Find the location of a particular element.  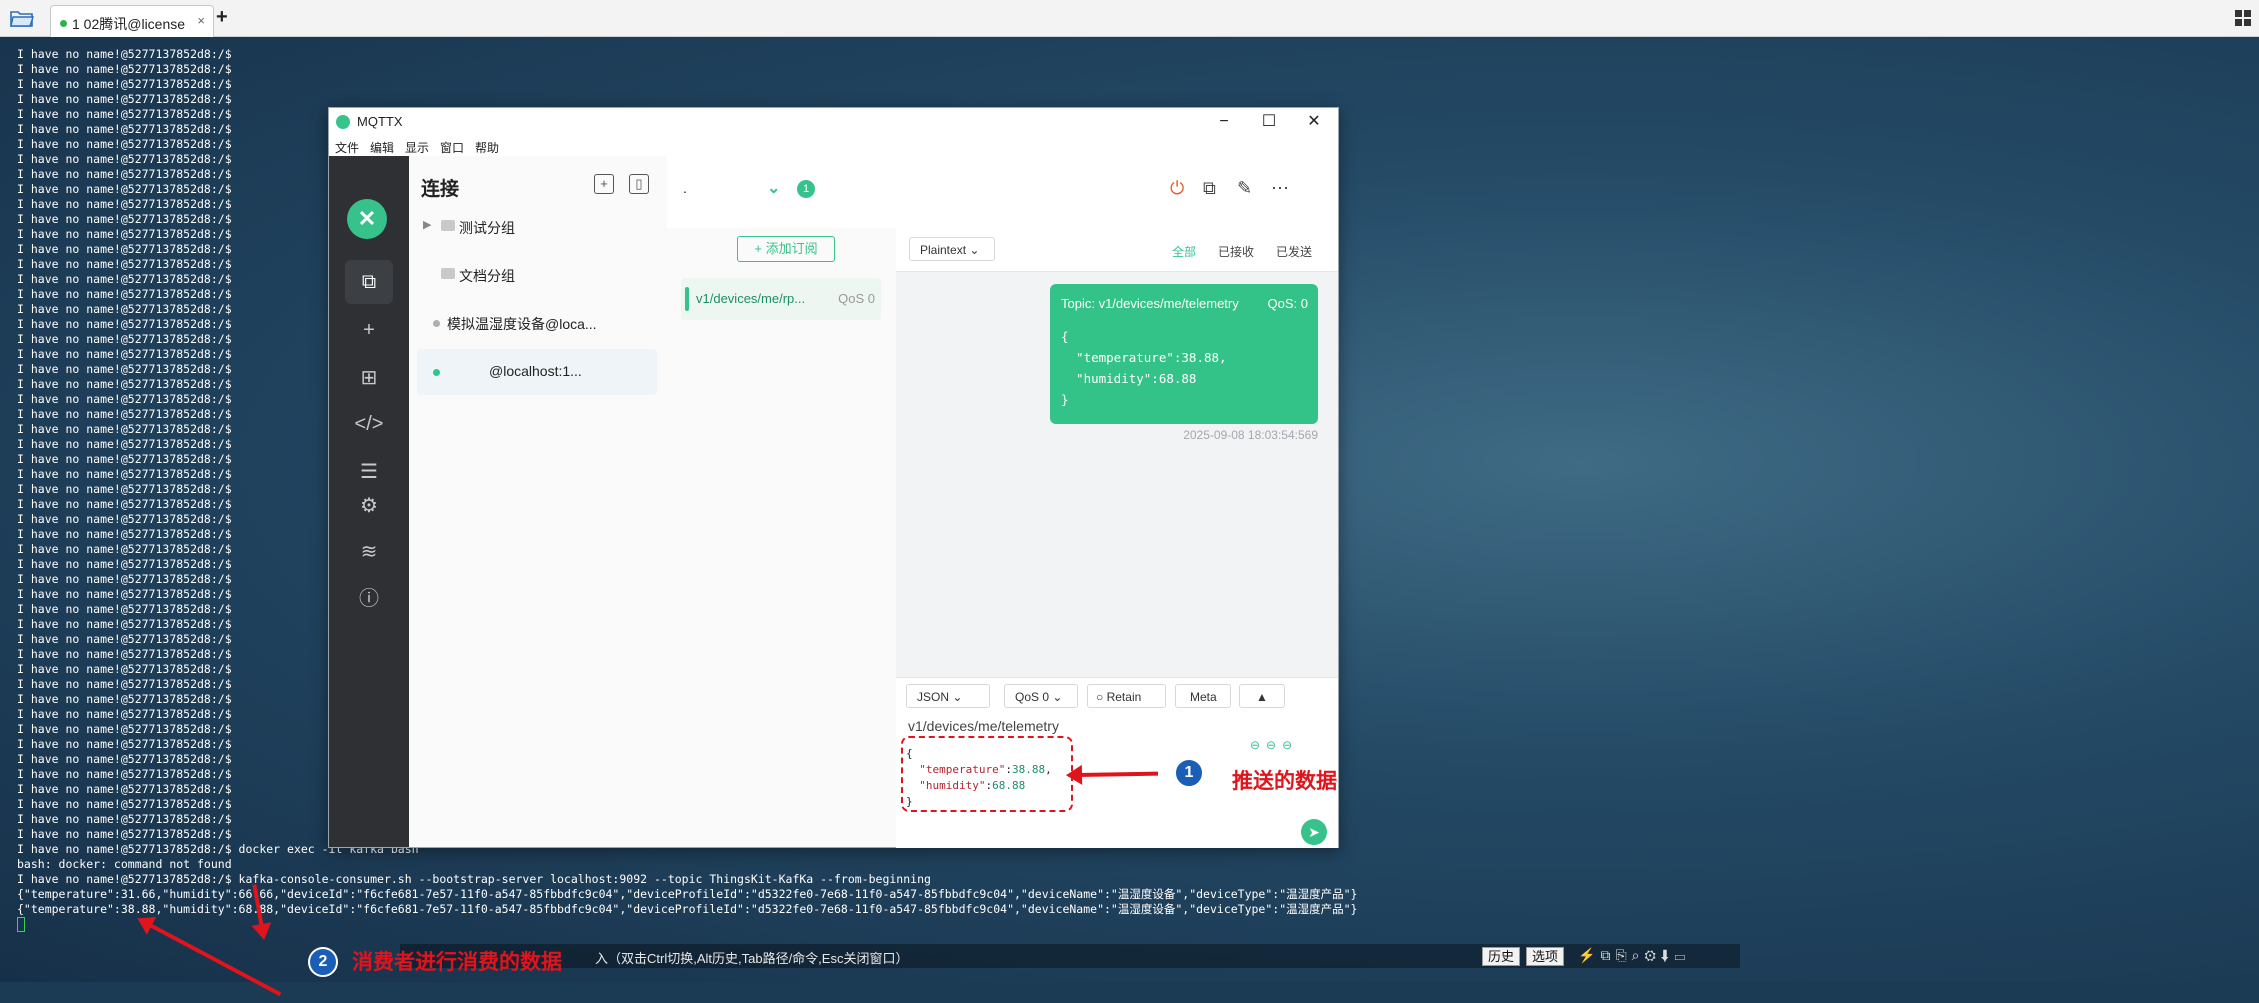

format-value: Plaintext is located at coordinates (943, 250).